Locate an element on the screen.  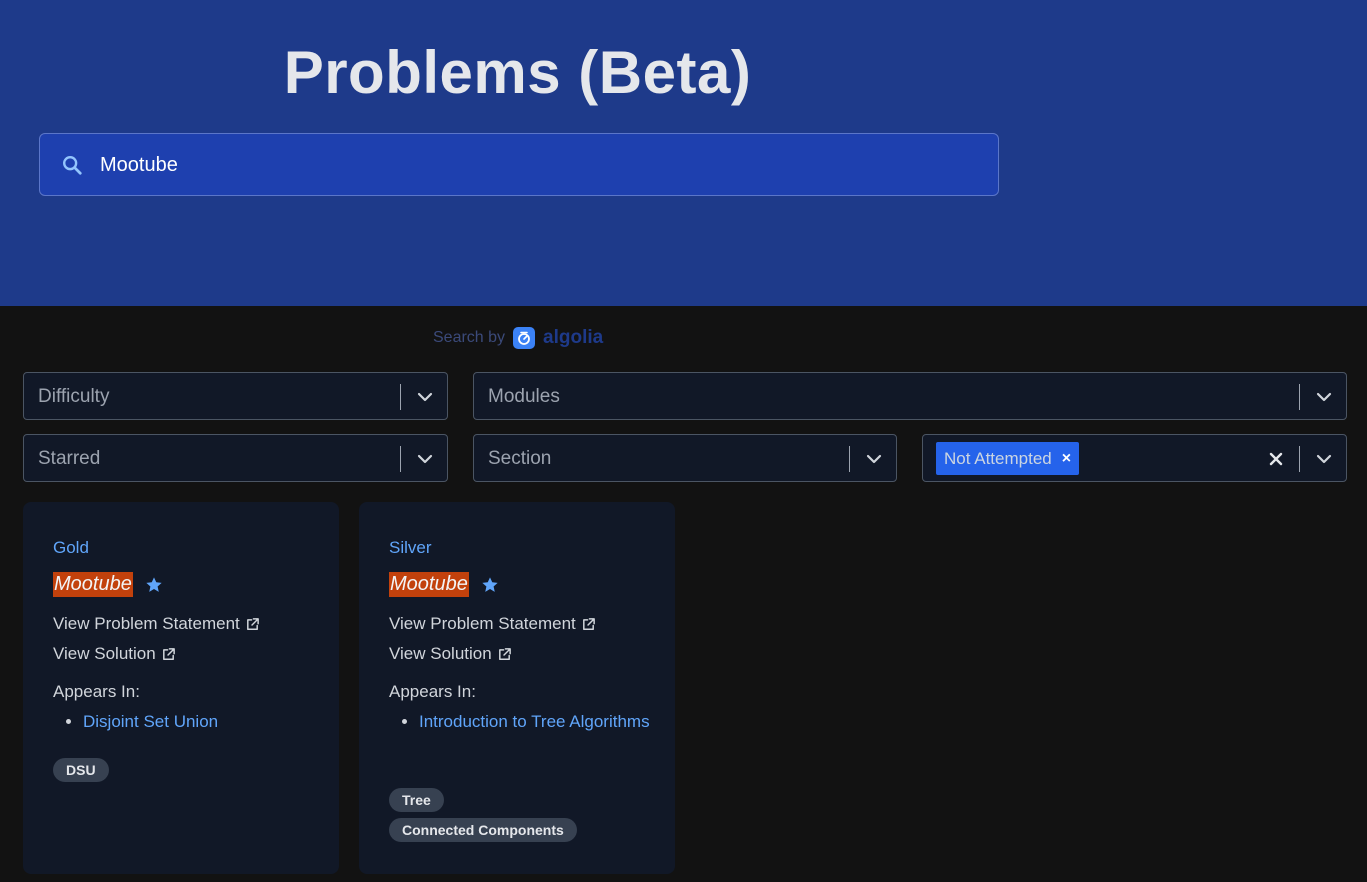
search-box is located at coordinates (519, 164).